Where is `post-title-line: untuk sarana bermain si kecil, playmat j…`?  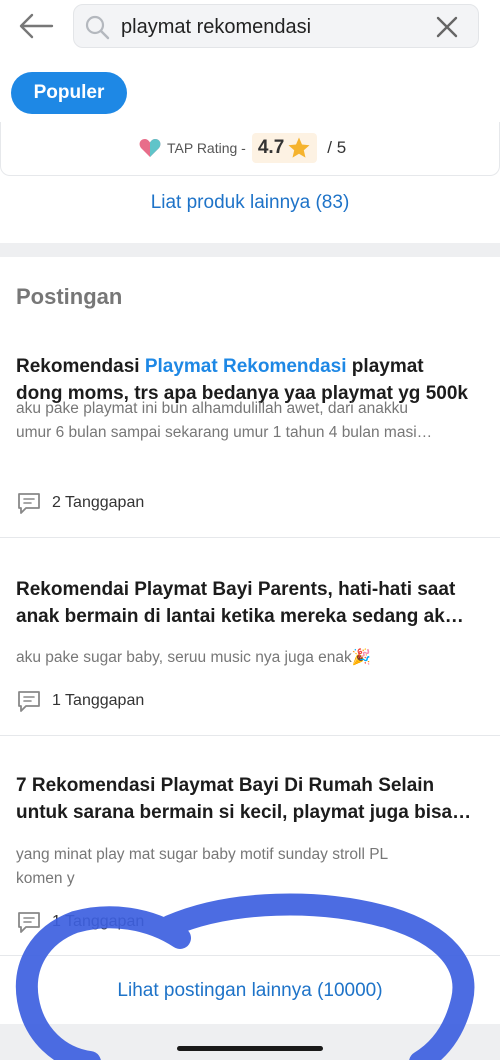
post-title-line: untuk sarana bermain si kecil, playmat j… is located at coordinates (244, 812).